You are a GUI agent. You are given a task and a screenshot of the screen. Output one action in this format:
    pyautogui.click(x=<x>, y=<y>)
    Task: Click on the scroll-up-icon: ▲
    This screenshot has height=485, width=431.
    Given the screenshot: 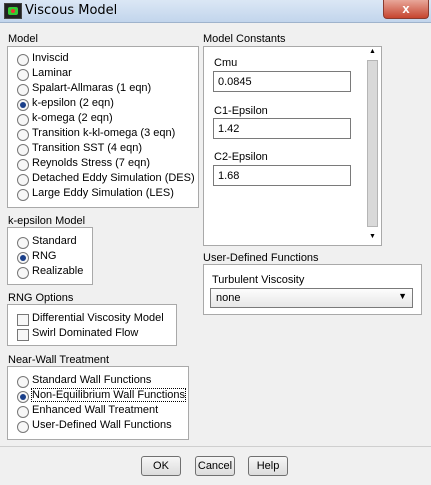 What is the action you would take?
    pyautogui.click(x=372, y=52)
    